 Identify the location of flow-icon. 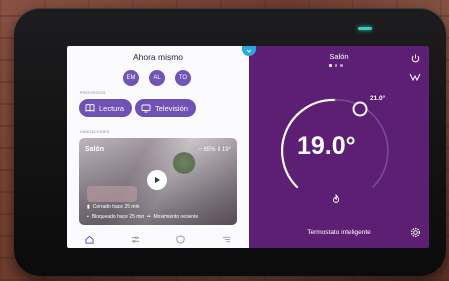
(415, 78).